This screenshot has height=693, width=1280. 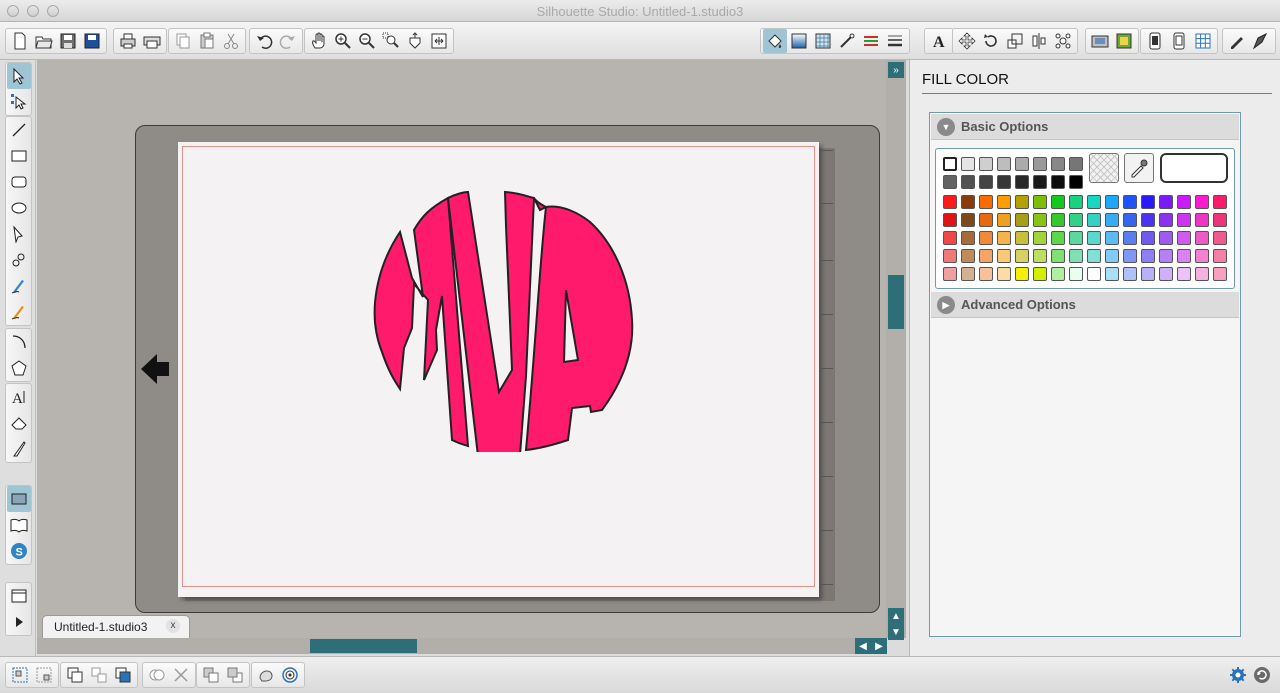 What do you see at coordinates (1238, 675) in the screenshot?
I see `settings-gear-icon` at bounding box center [1238, 675].